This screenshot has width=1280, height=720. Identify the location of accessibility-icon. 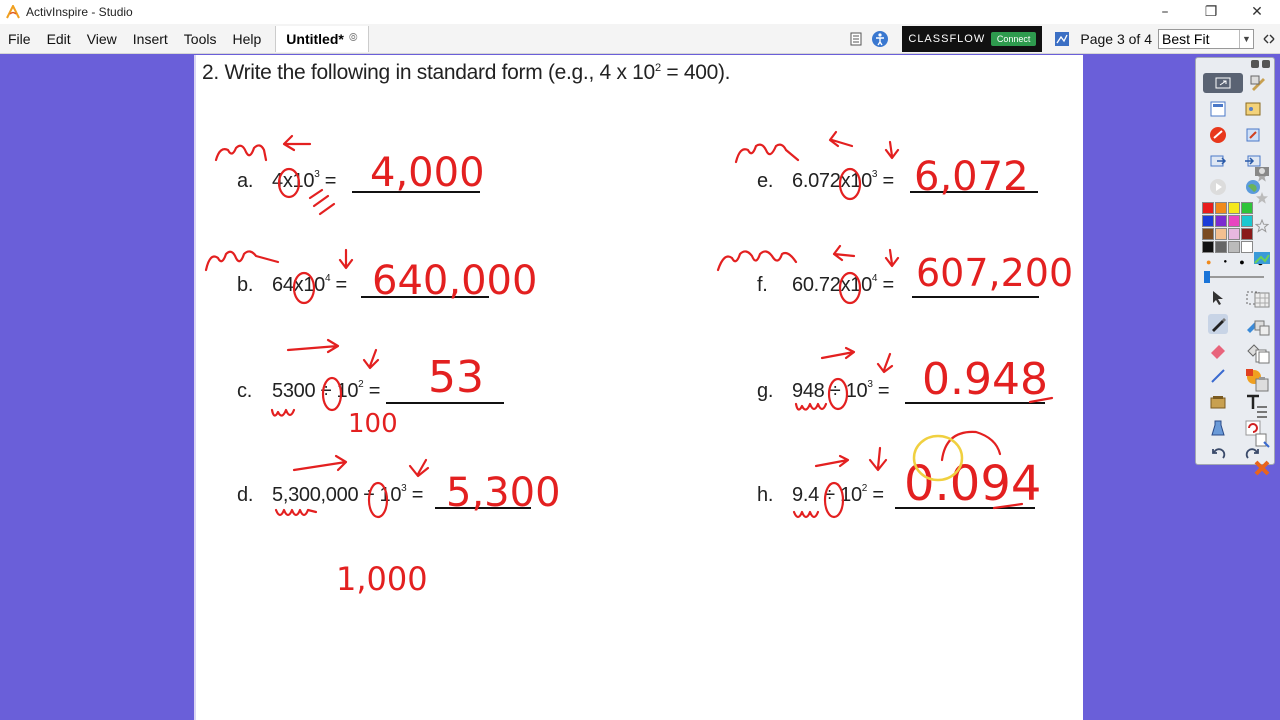
(880, 39).